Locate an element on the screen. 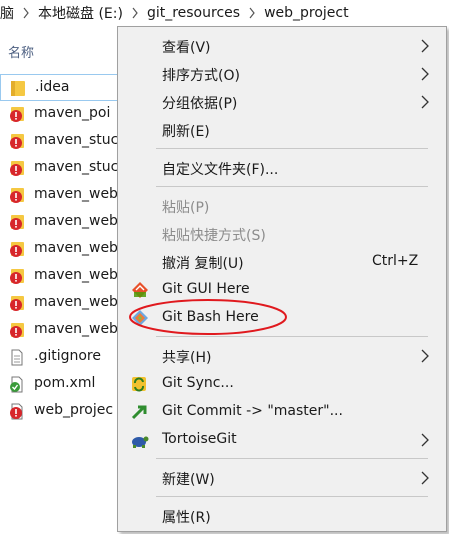 The width and height of the screenshot is (449, 534). folder-icon is located at coordinates (18, 88).